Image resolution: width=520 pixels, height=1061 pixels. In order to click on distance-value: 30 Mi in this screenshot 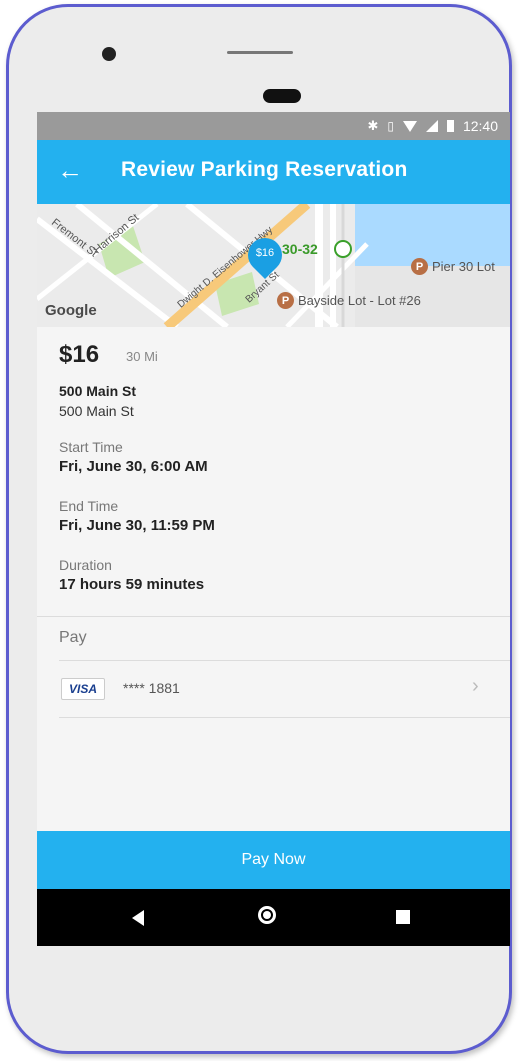, I will do `click(142, 356)`.